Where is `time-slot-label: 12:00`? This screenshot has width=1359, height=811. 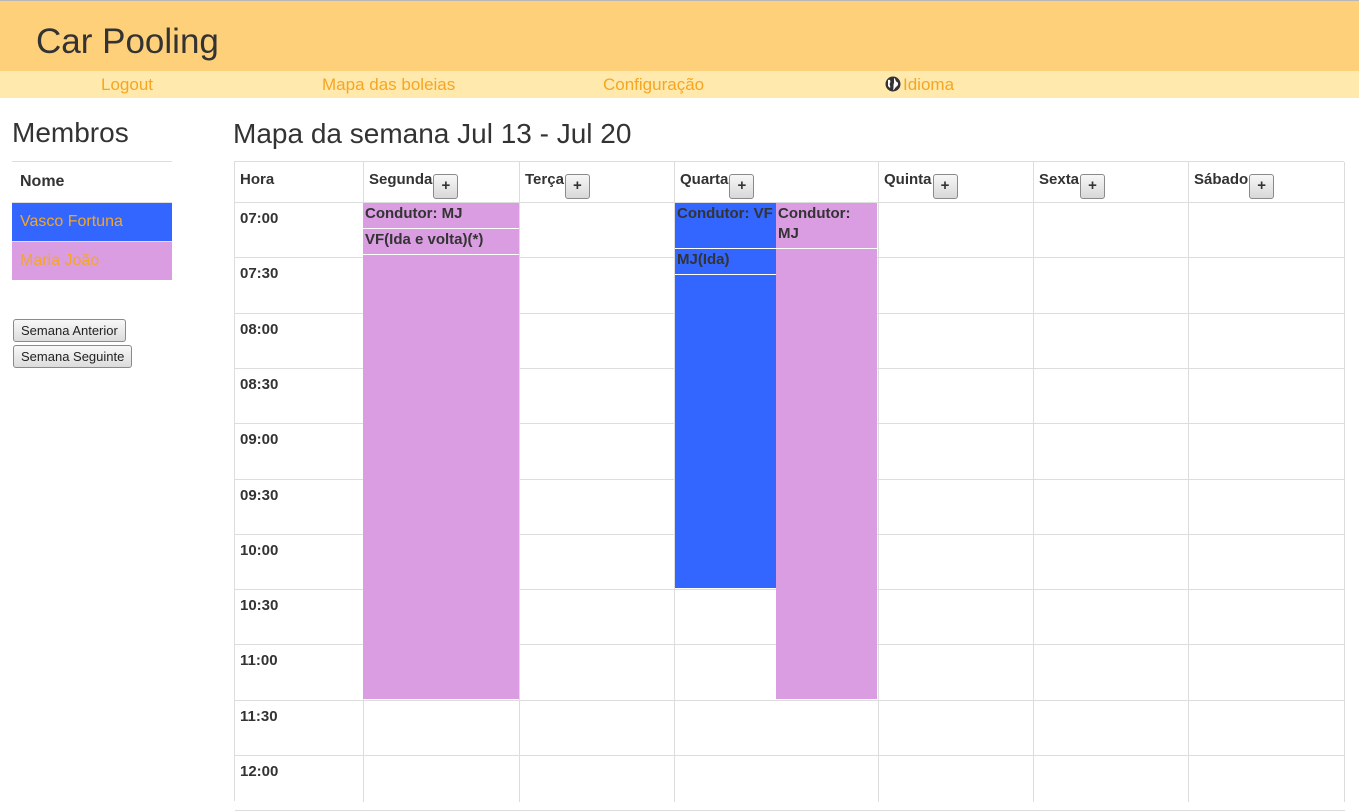 time-slot-label: 12:00 is located at coordinates (259, 771).